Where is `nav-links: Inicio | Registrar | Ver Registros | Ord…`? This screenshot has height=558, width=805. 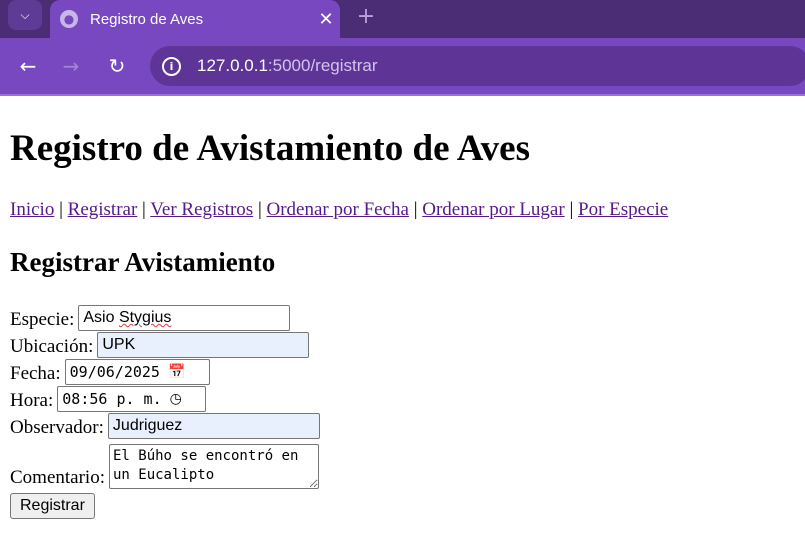
nav-links: Inicio | Registrar | Ver Registros | Ord… is located at coordinates (339, 210).